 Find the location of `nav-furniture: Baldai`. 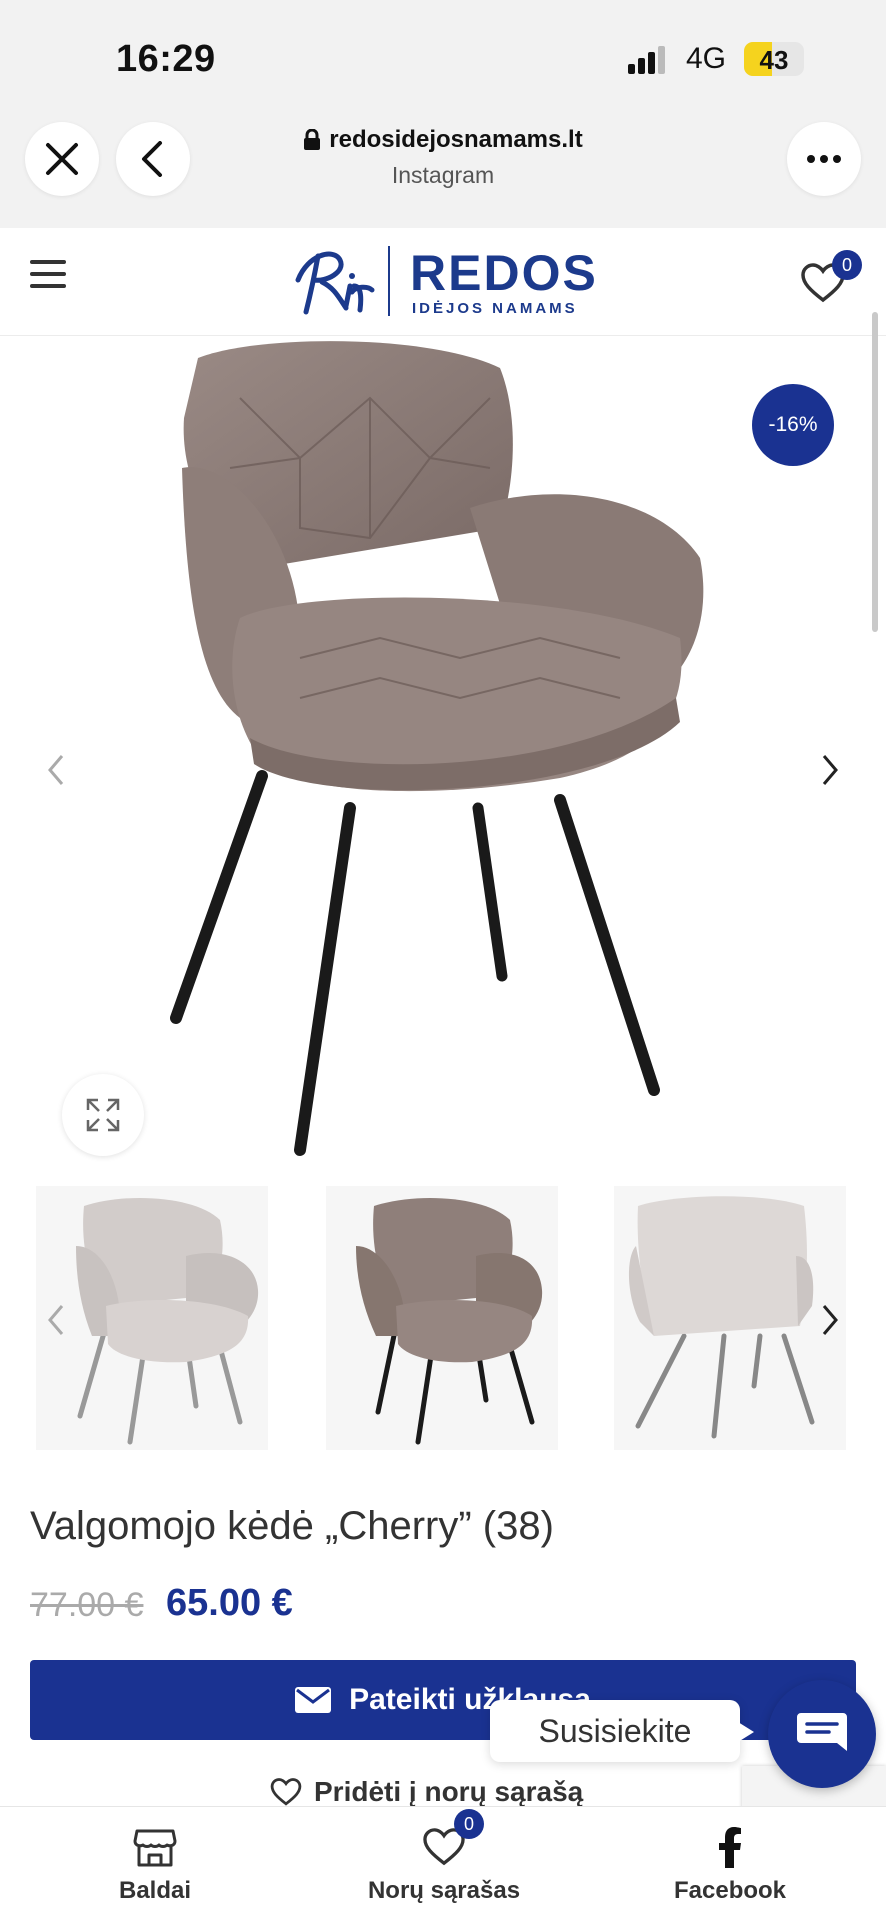

nav-furniture: Baldai is located at coordinates (155, 1863).